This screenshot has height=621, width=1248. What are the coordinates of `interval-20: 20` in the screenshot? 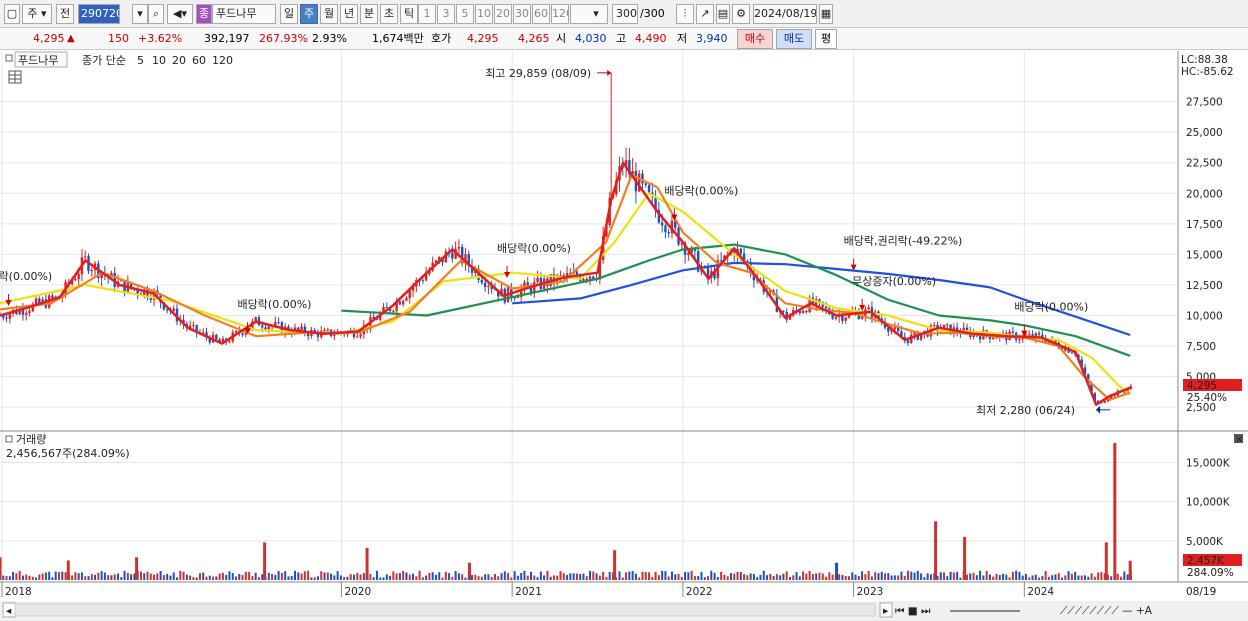 It's located at (503, 14).